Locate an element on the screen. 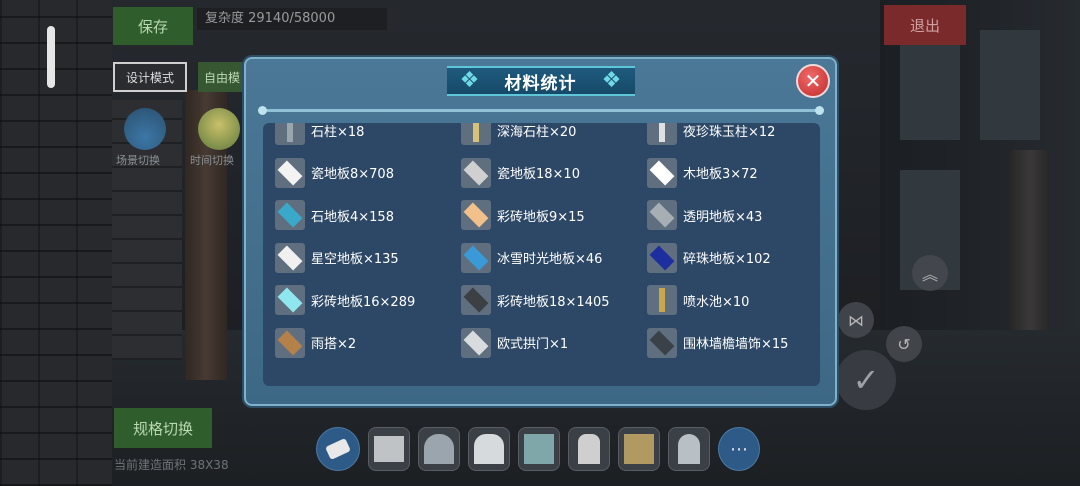 The width and height of the screenshot is (1080, 486). awning-icon is located at coordinates (290, 342).